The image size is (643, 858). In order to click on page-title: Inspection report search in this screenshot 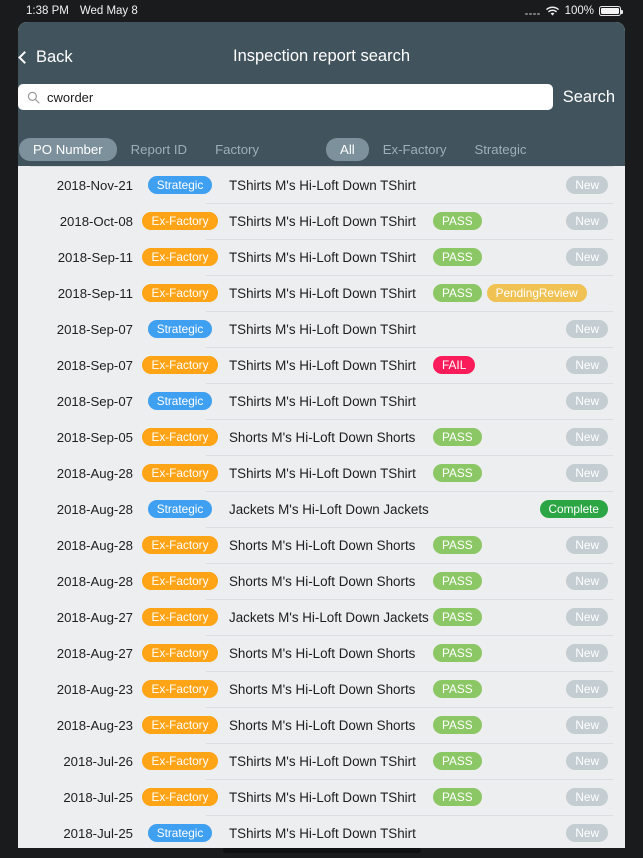, I will do `click(321, 56)`.